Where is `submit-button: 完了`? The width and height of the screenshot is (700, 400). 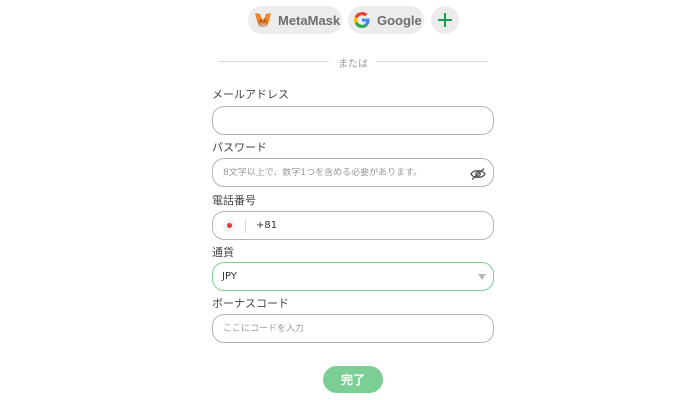 submit-button: 完了 is located at coordinates (353, 379).